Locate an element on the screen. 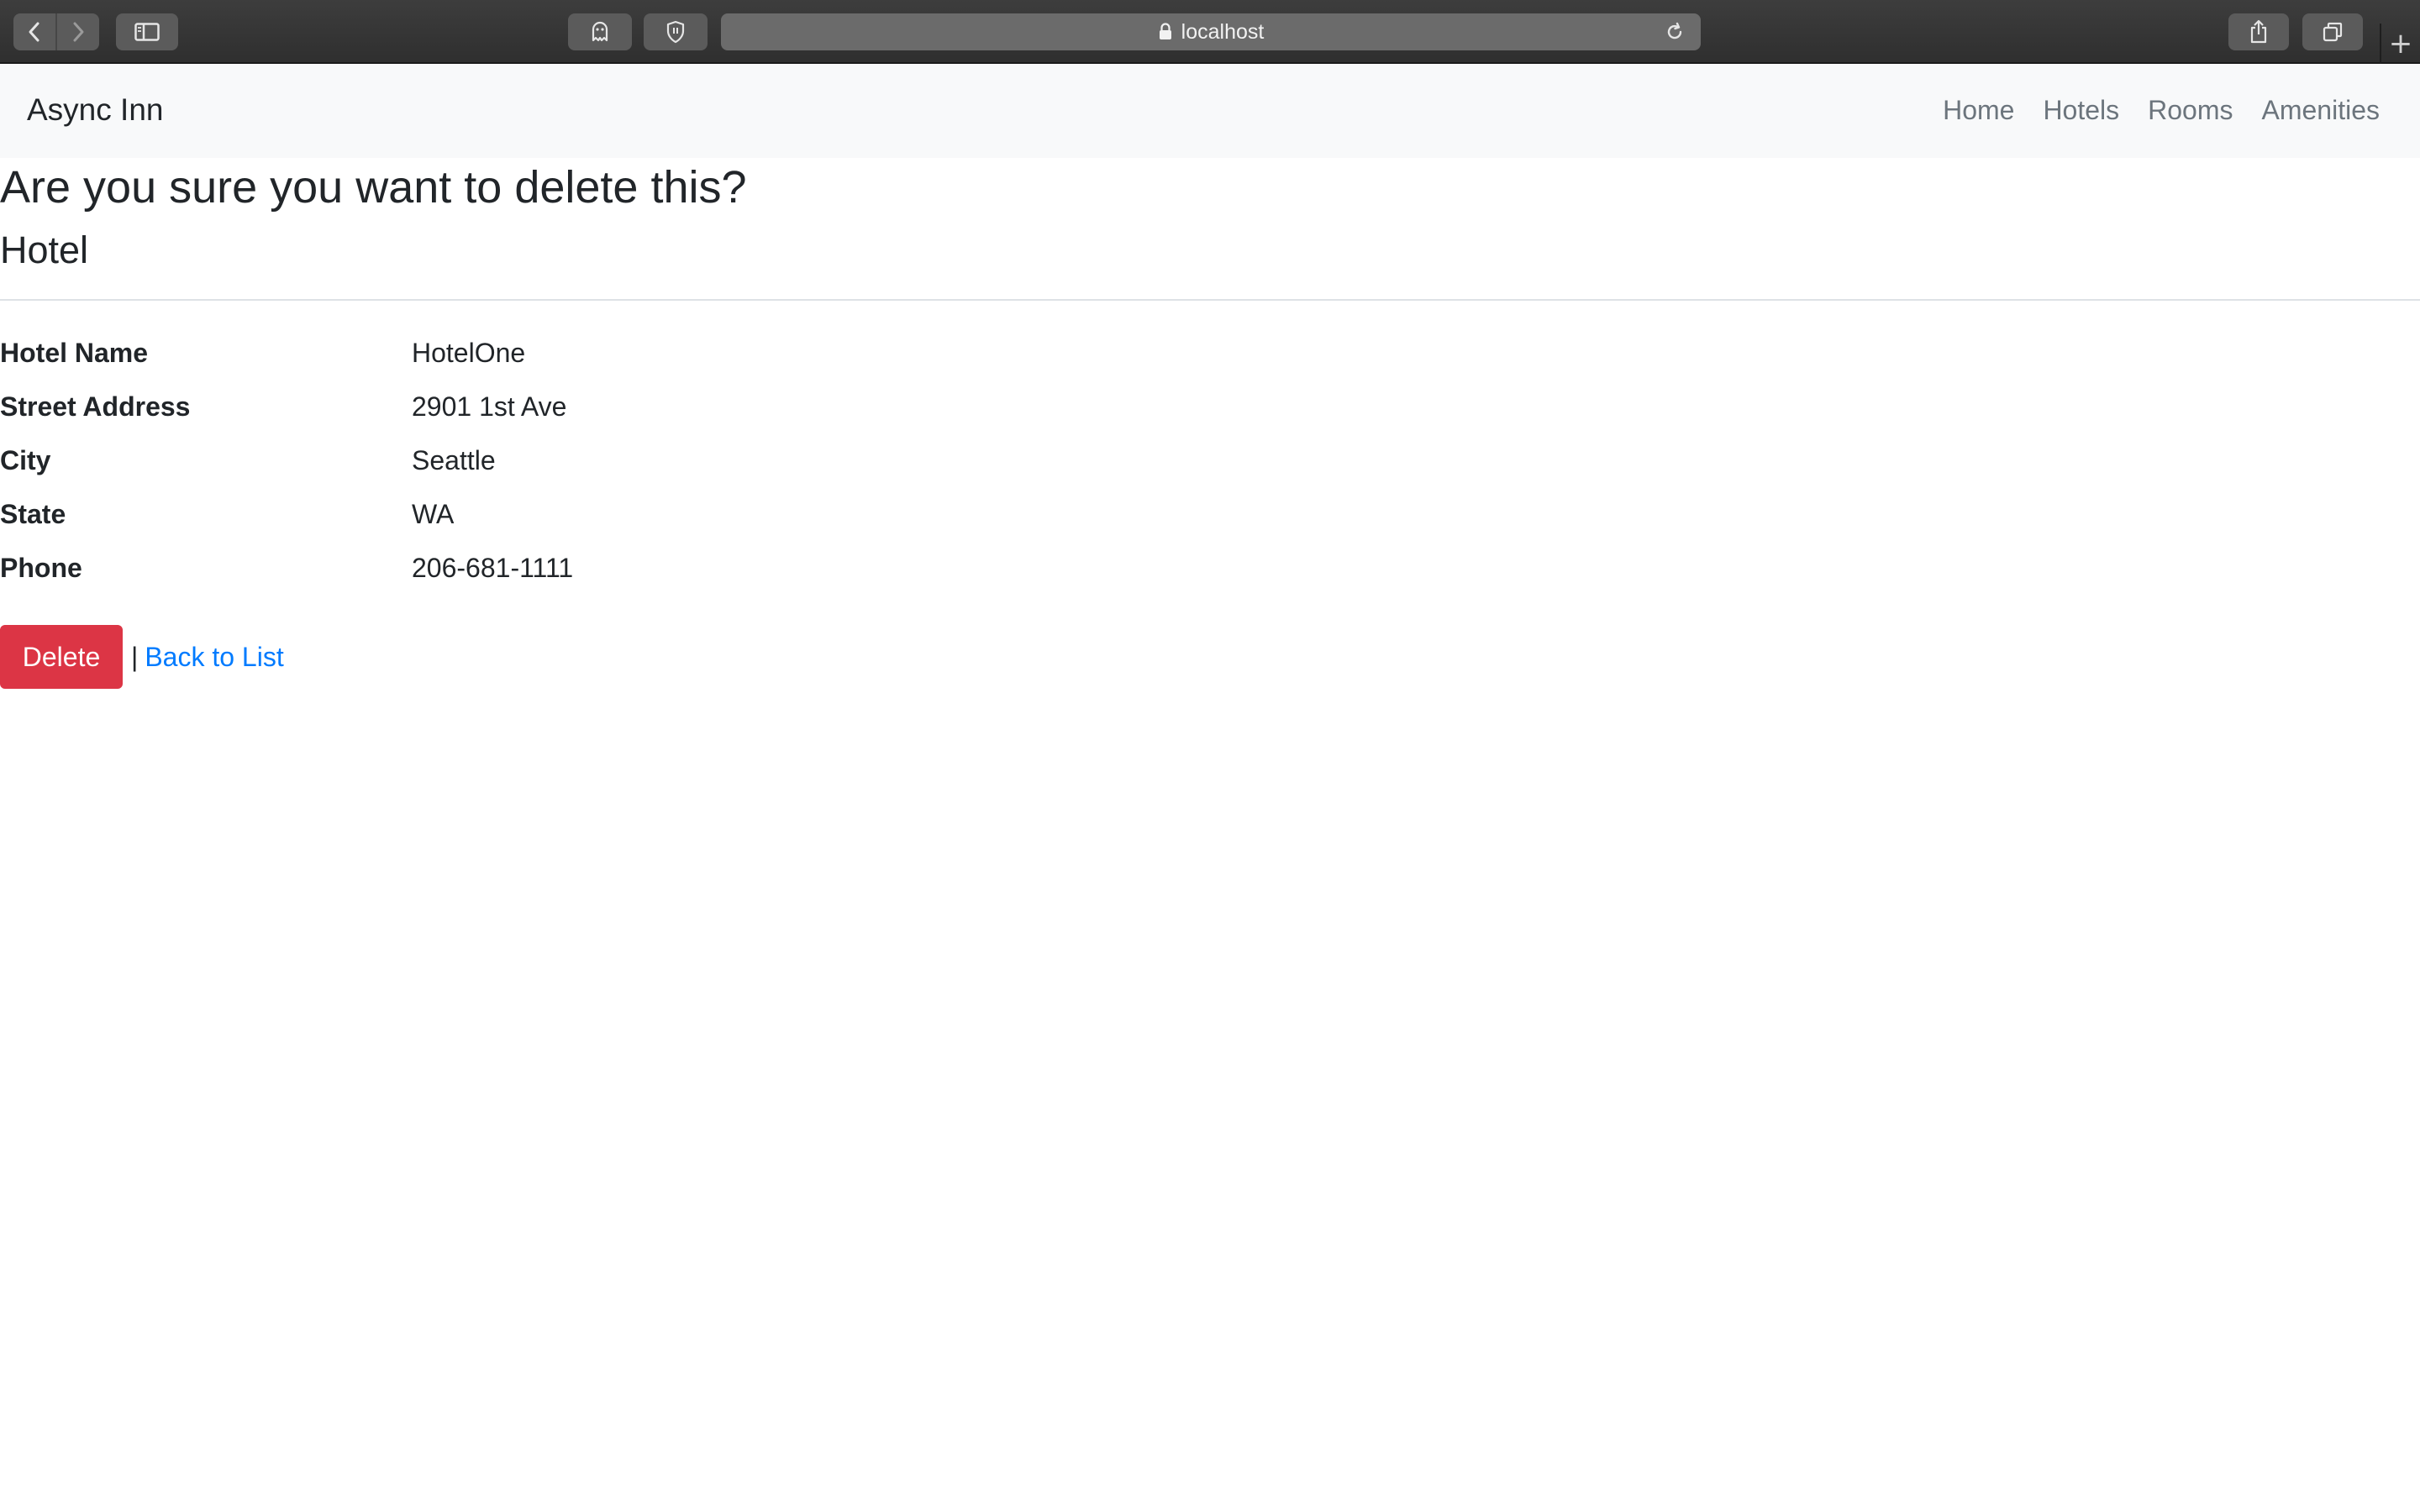 The image size is (2420, 1512). chevron-left-icon is located at coordinates (34, 32).